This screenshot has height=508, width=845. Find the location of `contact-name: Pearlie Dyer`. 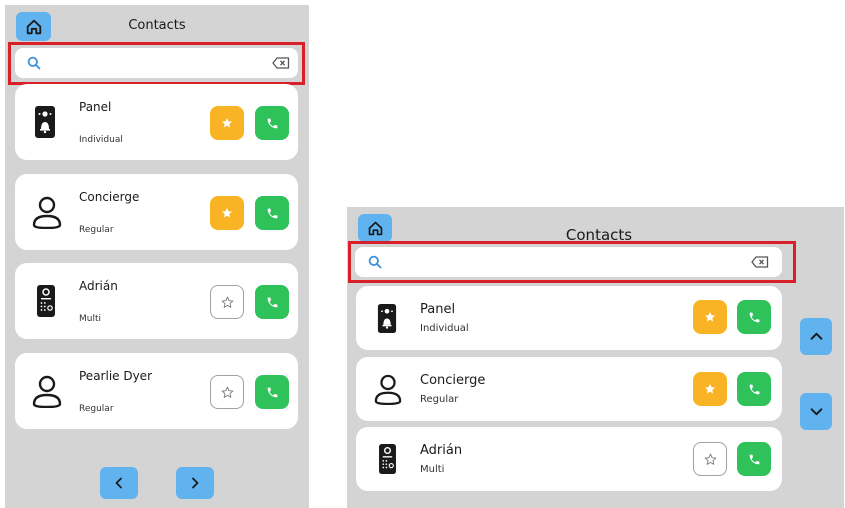

contact-name: Pearlie Dyer is located at coordinates (116, 376).